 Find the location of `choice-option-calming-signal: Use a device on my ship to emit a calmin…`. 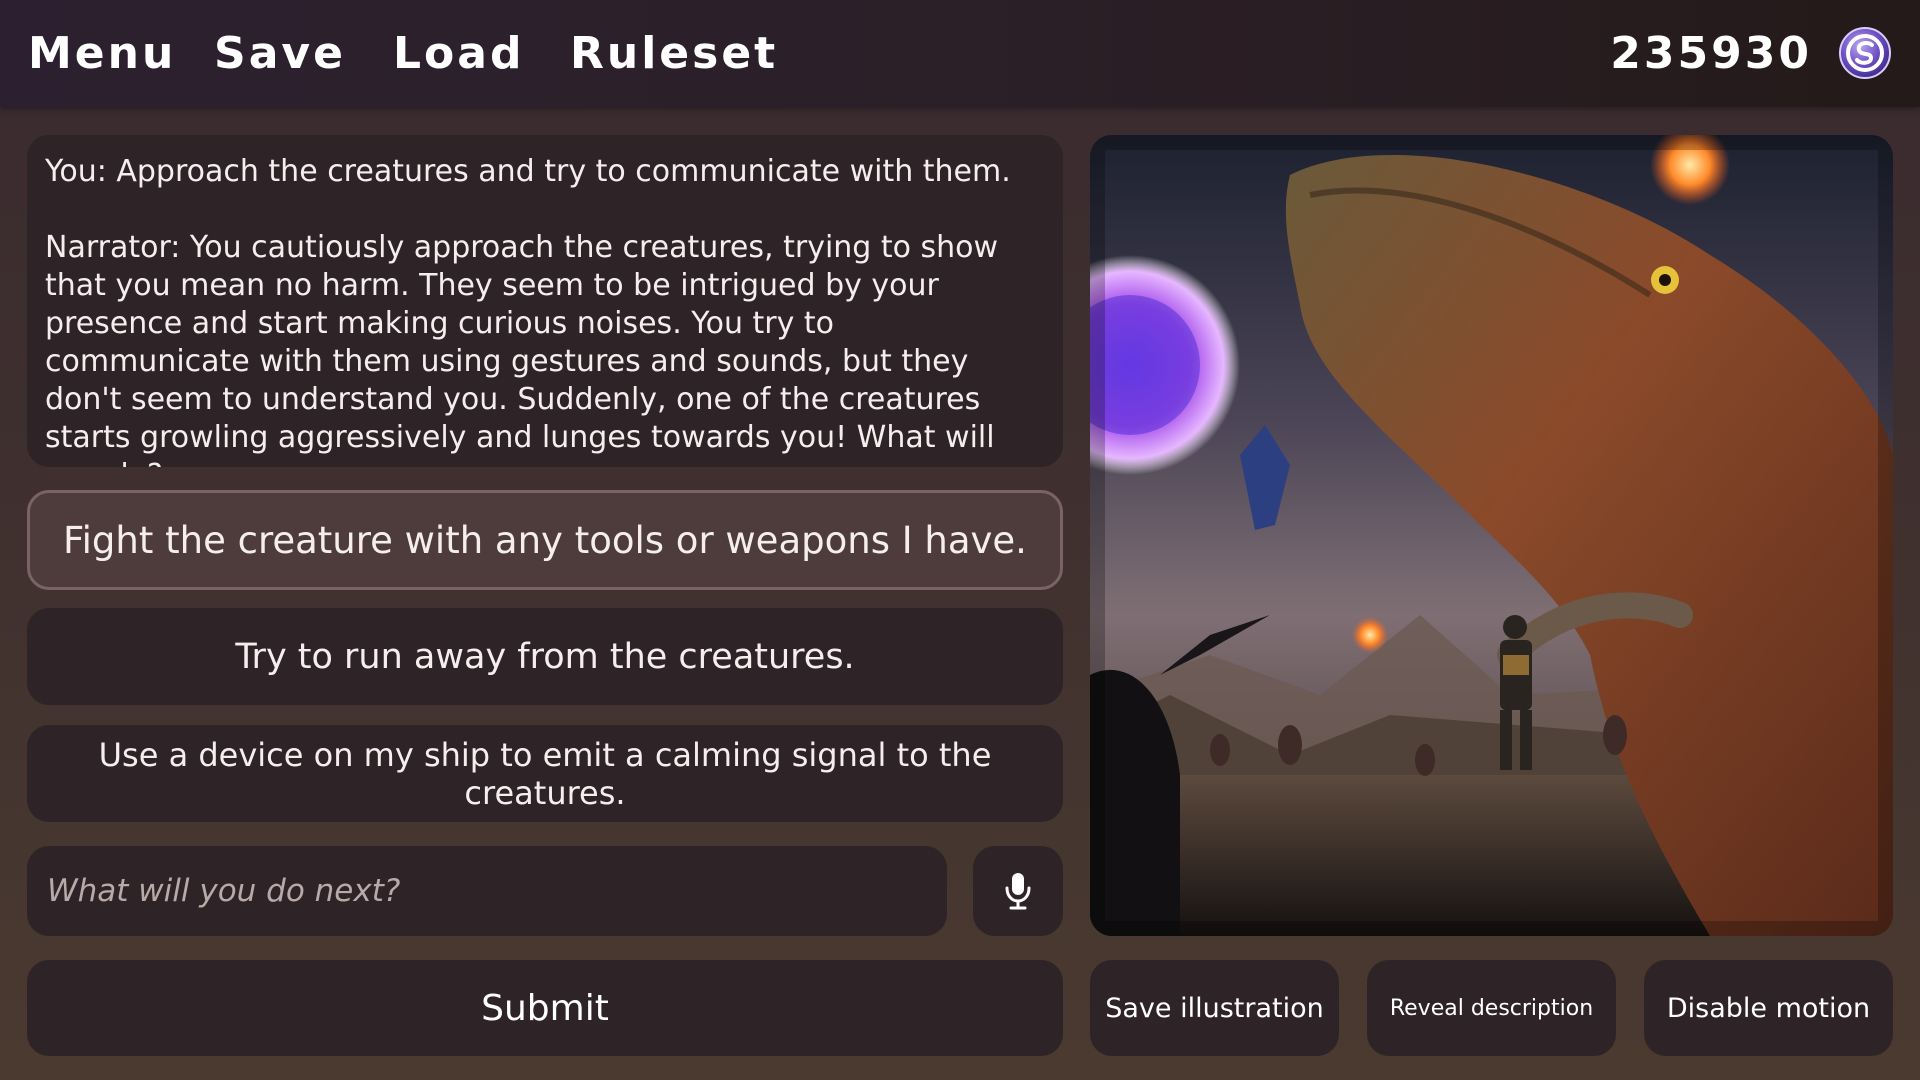

choice-option-calming-signal: Use a device on my ship to emit a calmin… is located at coordinates (545, 773).